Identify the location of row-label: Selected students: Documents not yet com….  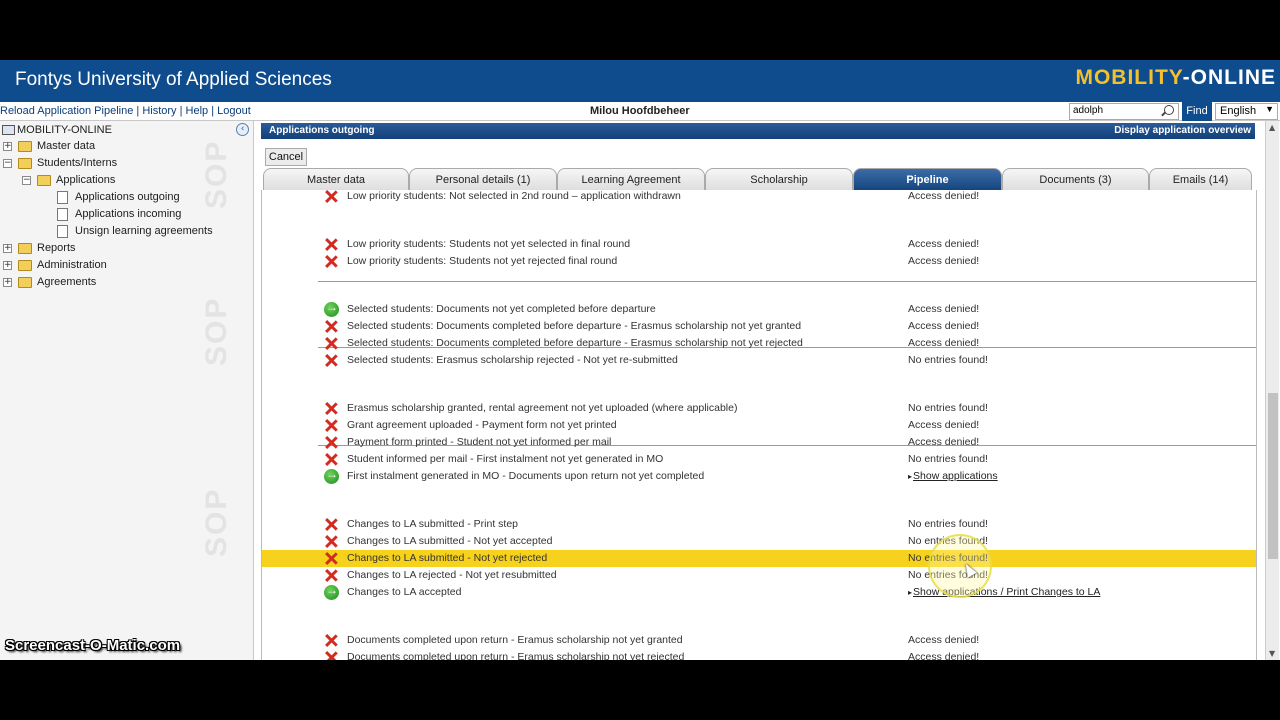
(501, 309).